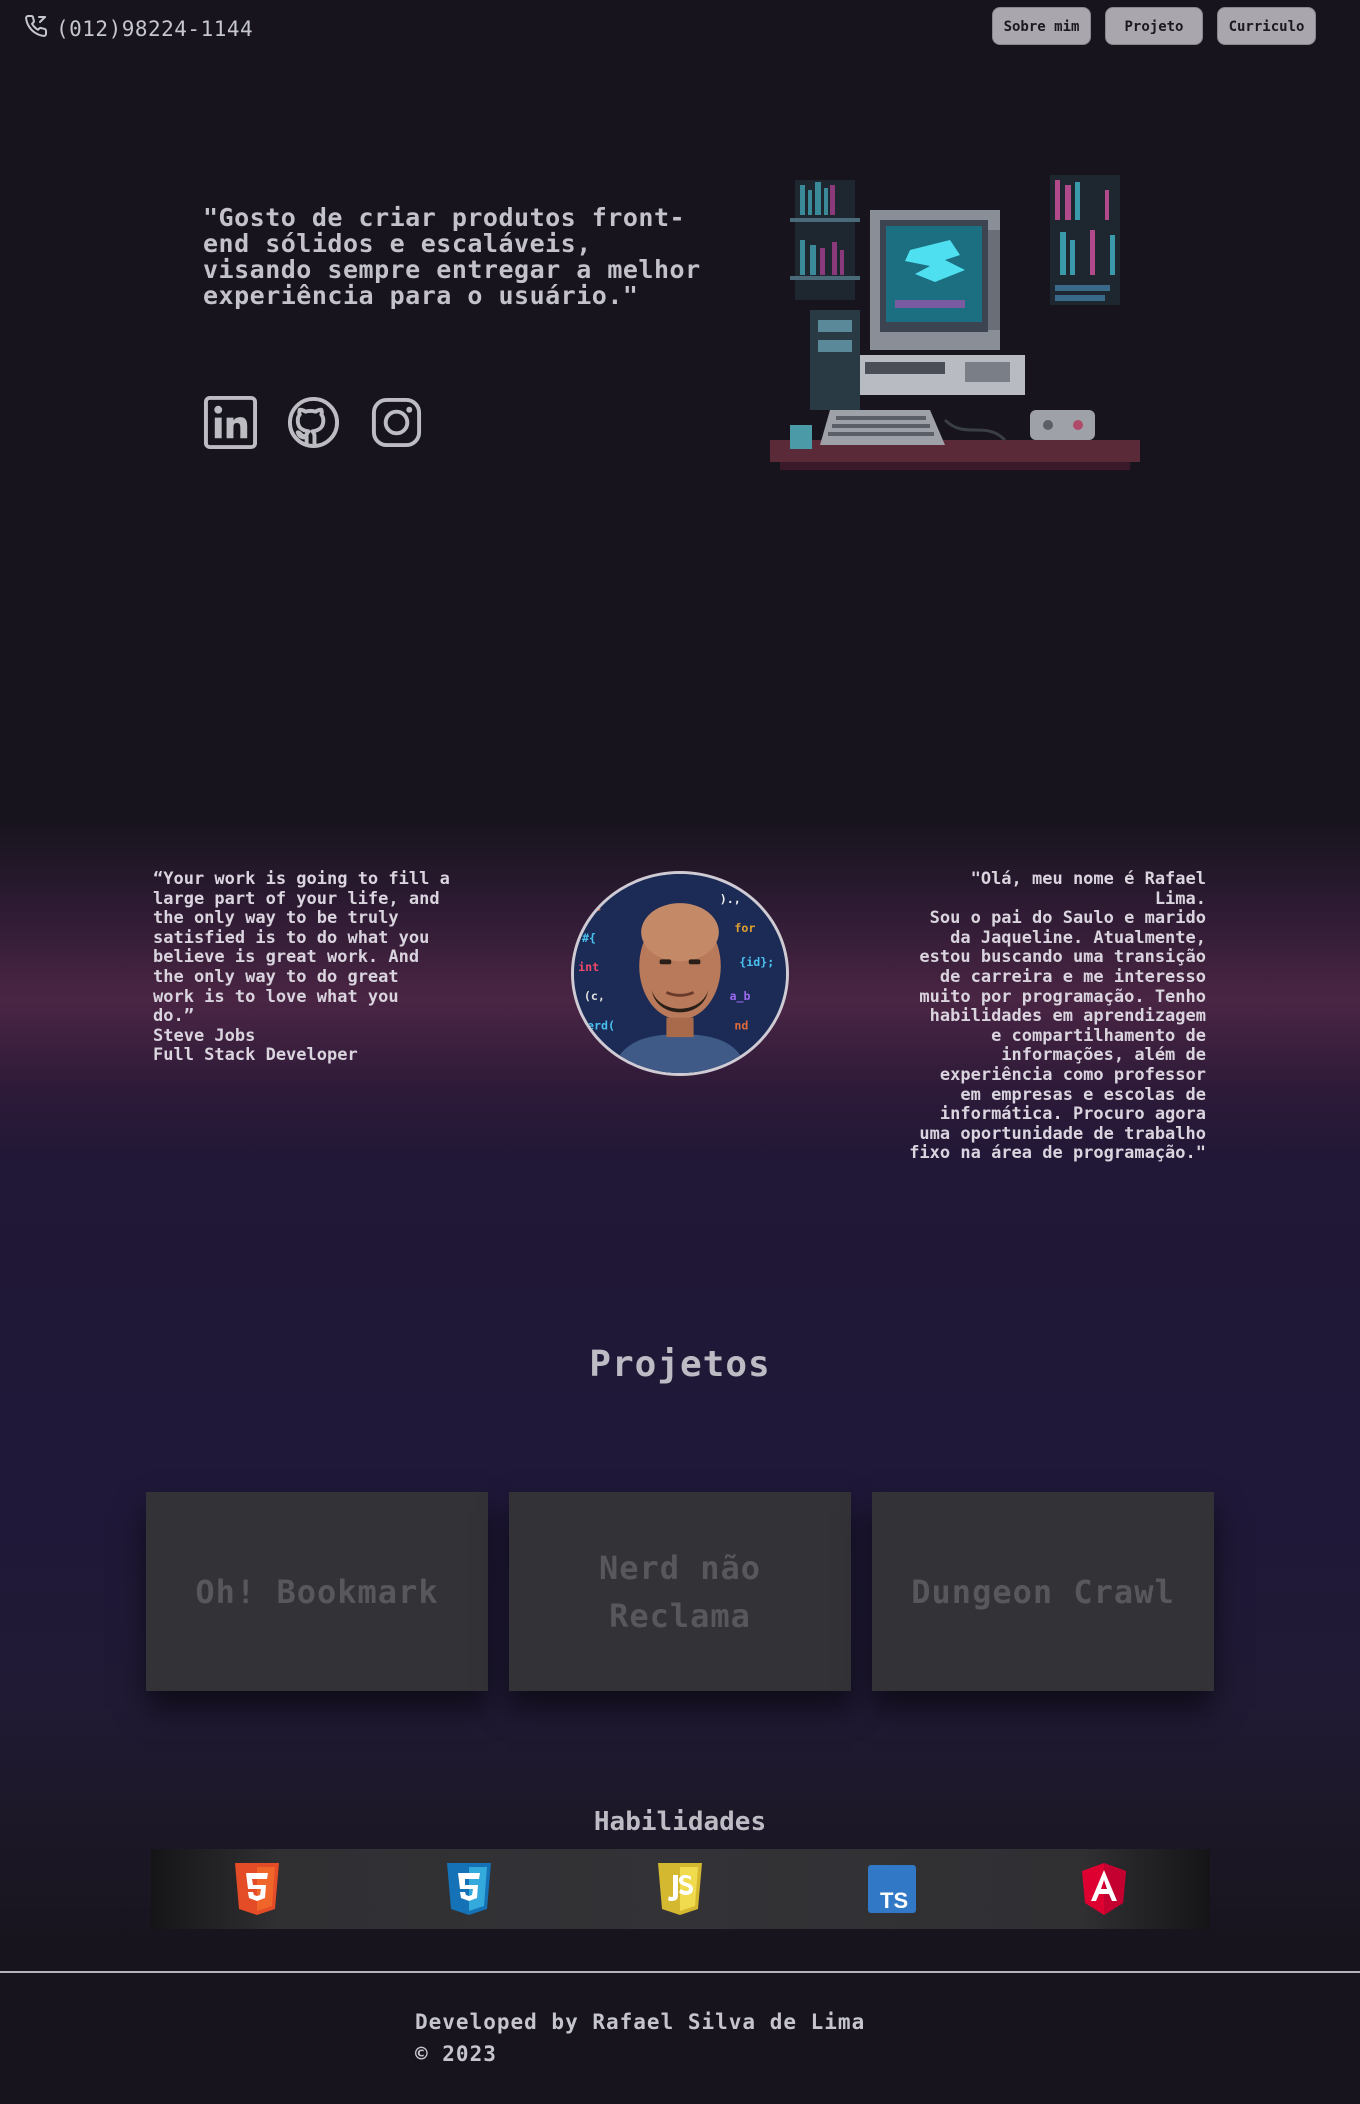  I want to click on top-nav: Sobre mim Projeto Curriculo, so click(1154, 26).